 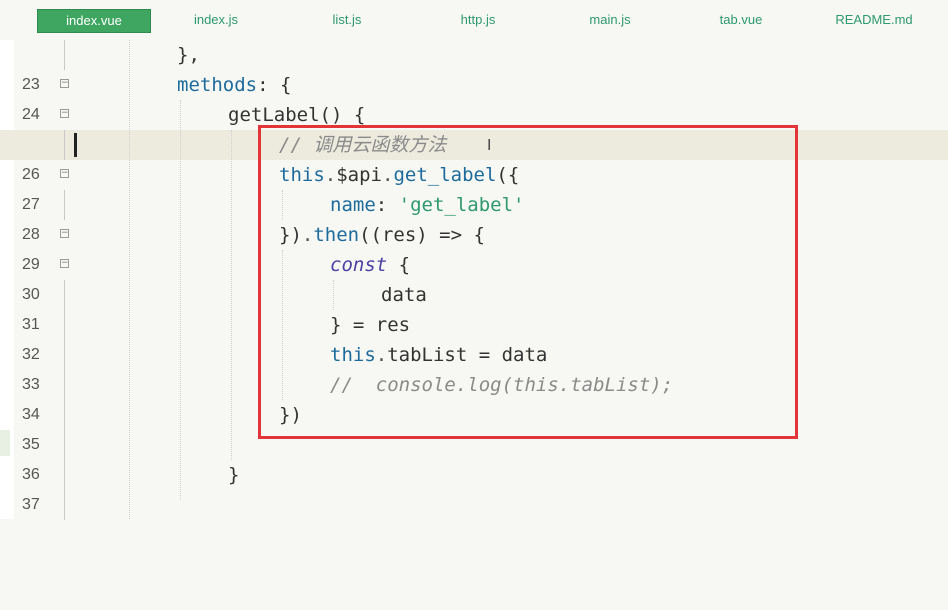 What do you see at coordinates (94, 21) in the screenshot?
I see `tab-index-vue: index.vue` at bounding box center [94, 21].